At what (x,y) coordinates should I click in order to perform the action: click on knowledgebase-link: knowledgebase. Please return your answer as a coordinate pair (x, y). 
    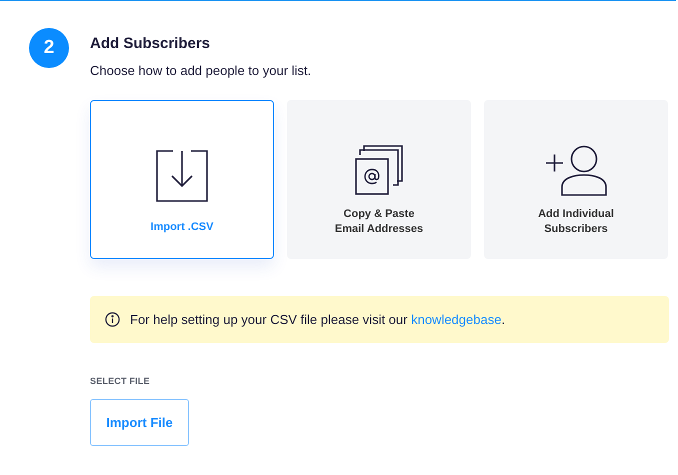
    Looking at the image, I should click on (456, 319).